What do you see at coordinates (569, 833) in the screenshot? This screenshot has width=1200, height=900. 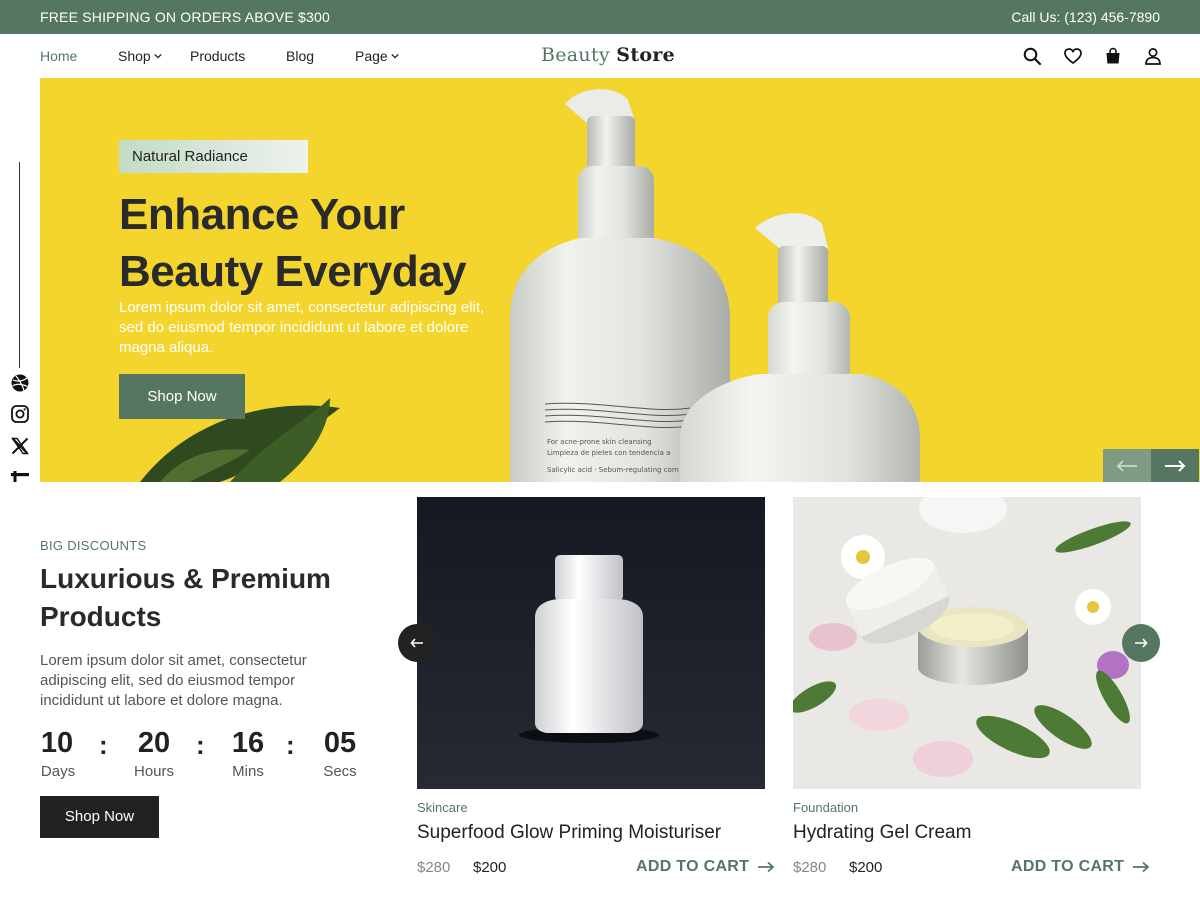 I see `product-name: Superfood Glow Priming Moisturiser` at bounding box center [569, 833].